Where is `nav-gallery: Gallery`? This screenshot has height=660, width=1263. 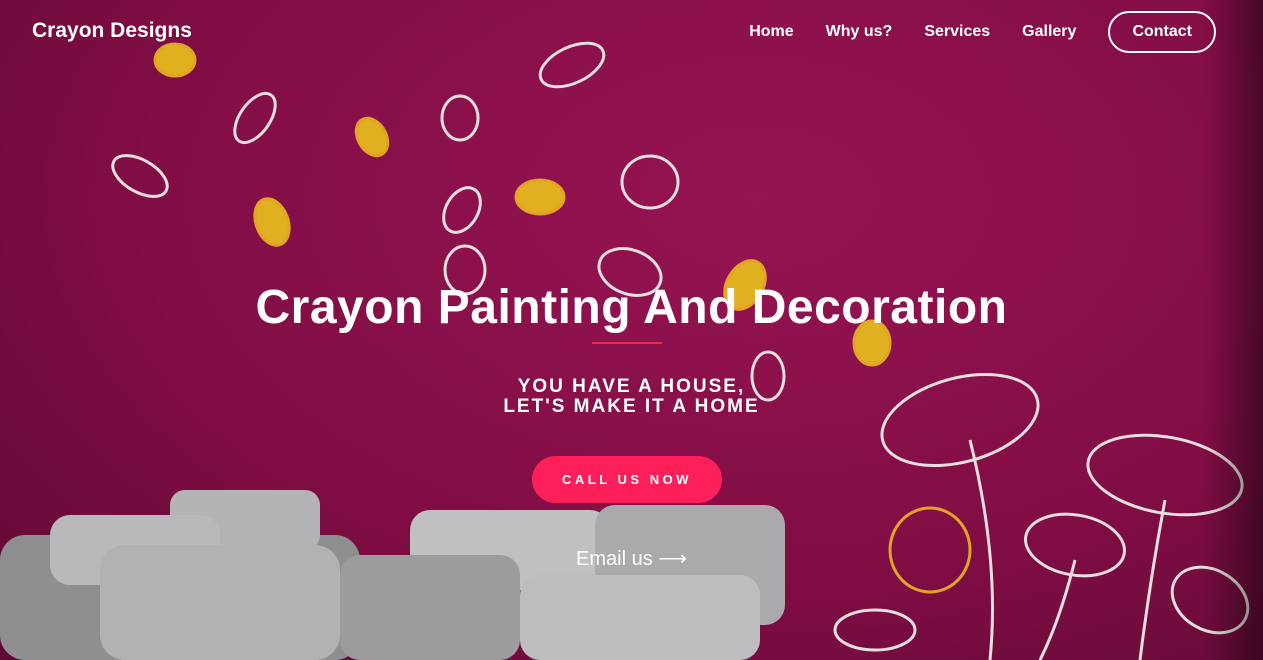
nav-gallery: Gallery is located at coordinates (1049, 32).